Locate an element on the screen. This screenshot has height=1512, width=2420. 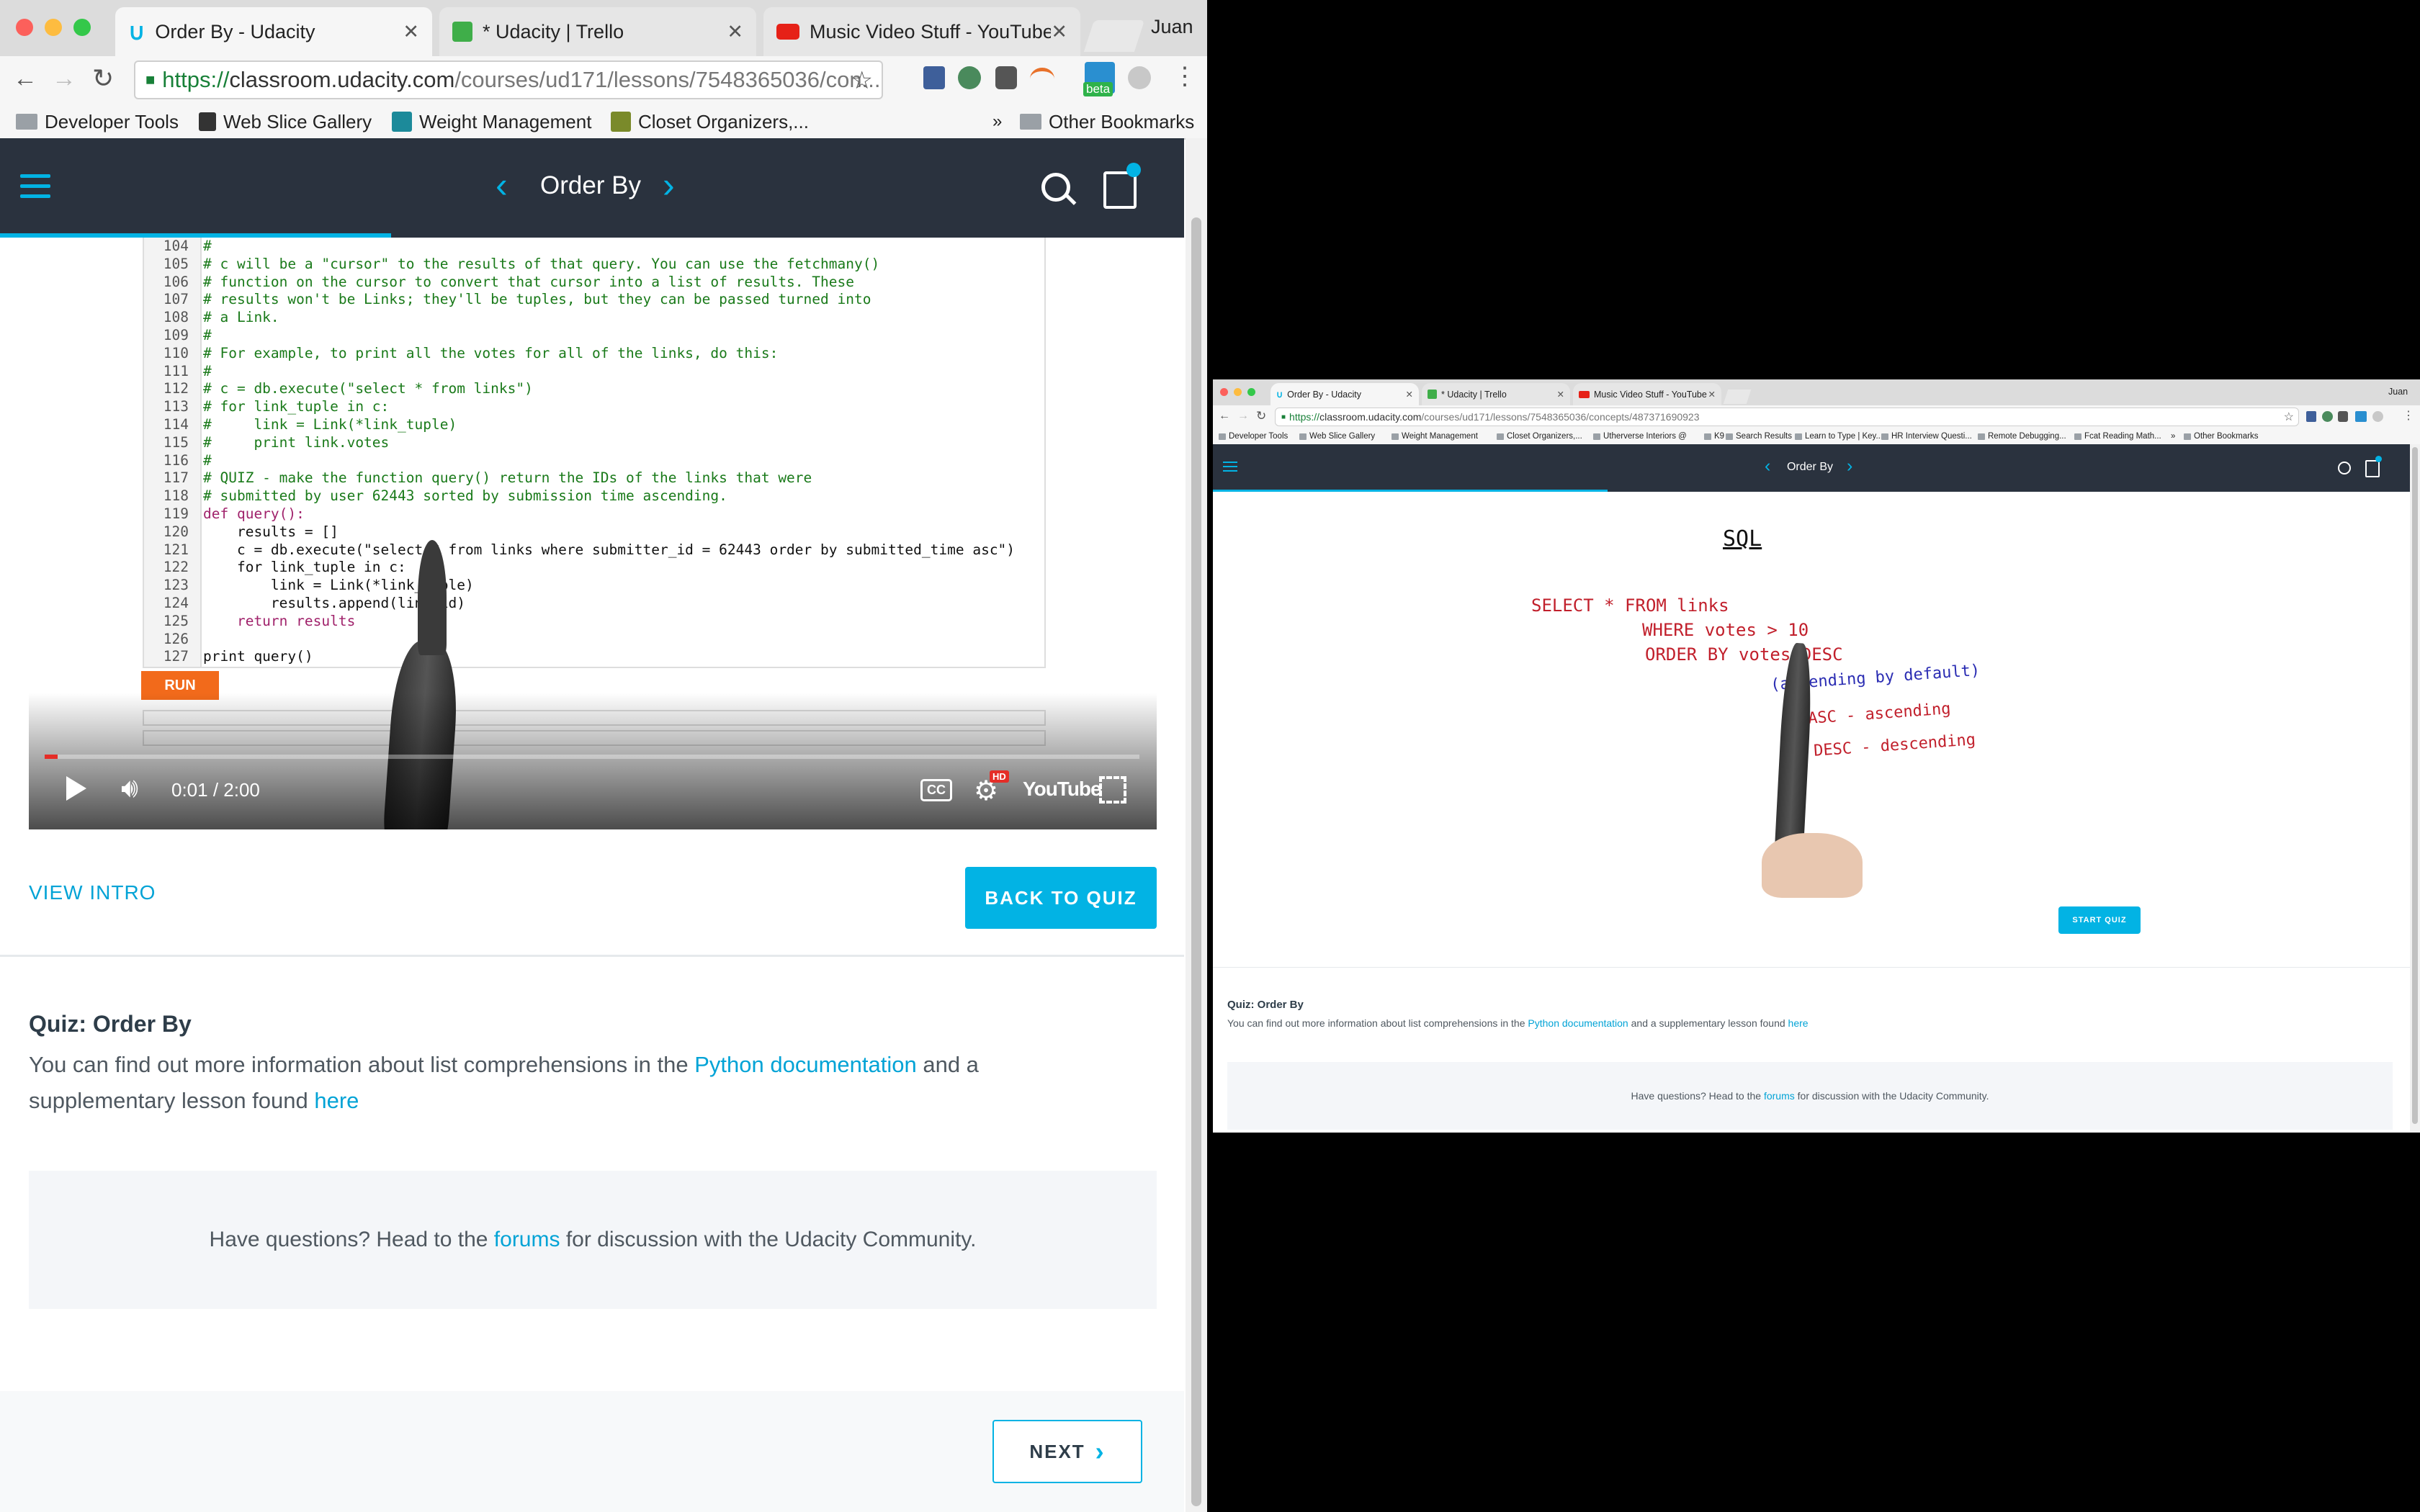
volume-icon: 🔊︎ is located at coordinates (129, 788).